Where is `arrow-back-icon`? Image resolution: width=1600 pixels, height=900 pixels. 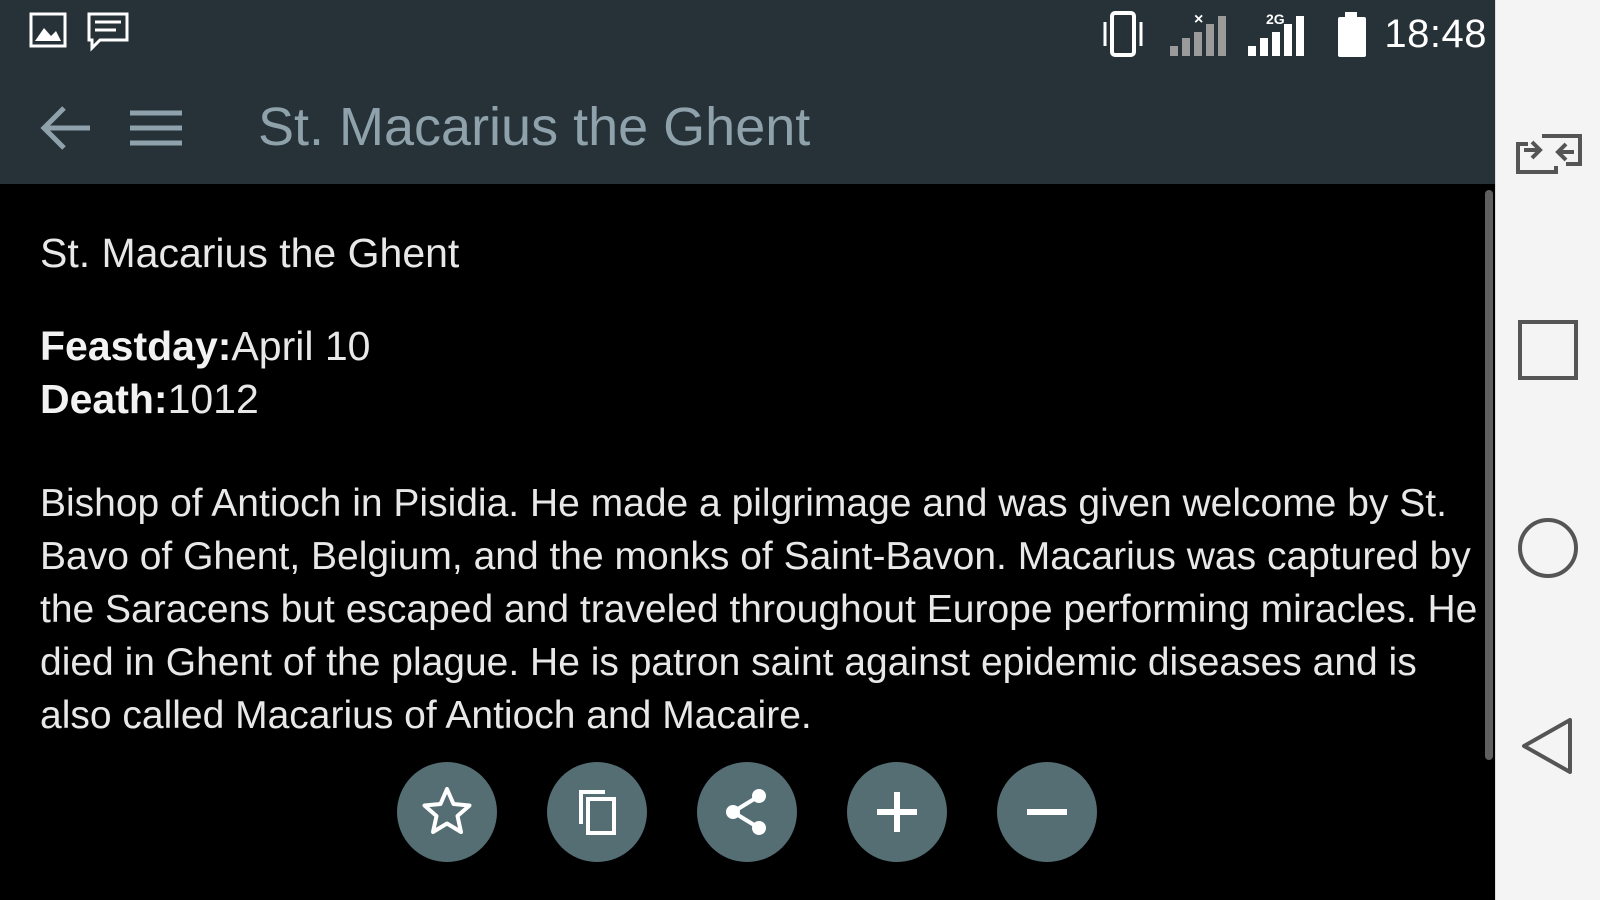
arrow-back-icon is located at coordinates (65, 128).